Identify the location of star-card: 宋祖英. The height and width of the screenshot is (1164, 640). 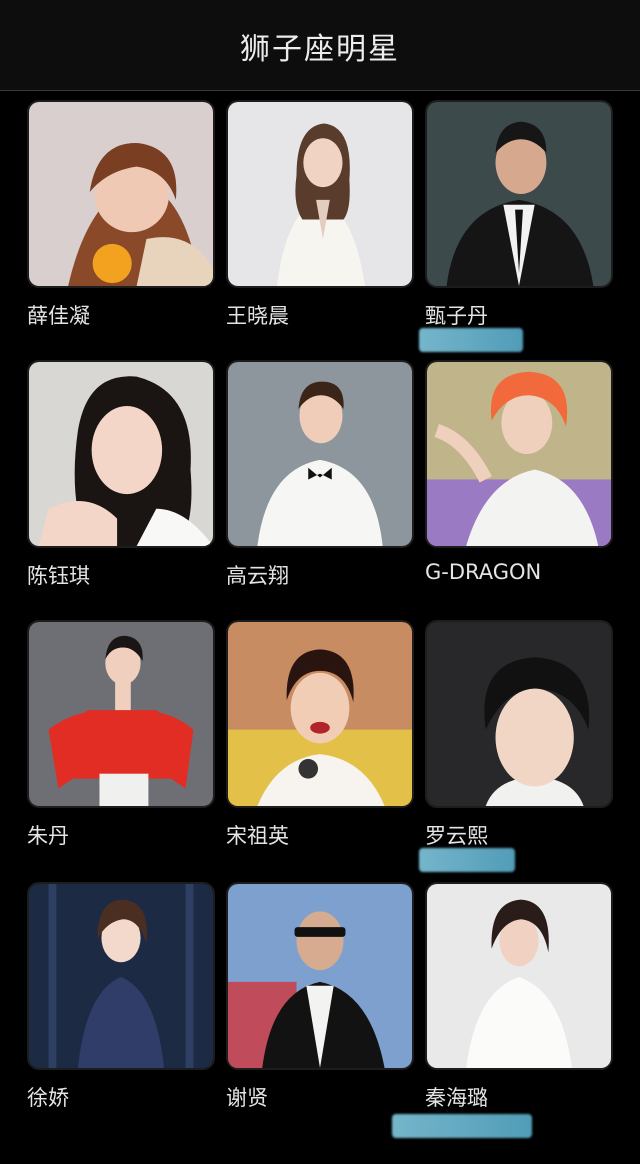
(320, 738).